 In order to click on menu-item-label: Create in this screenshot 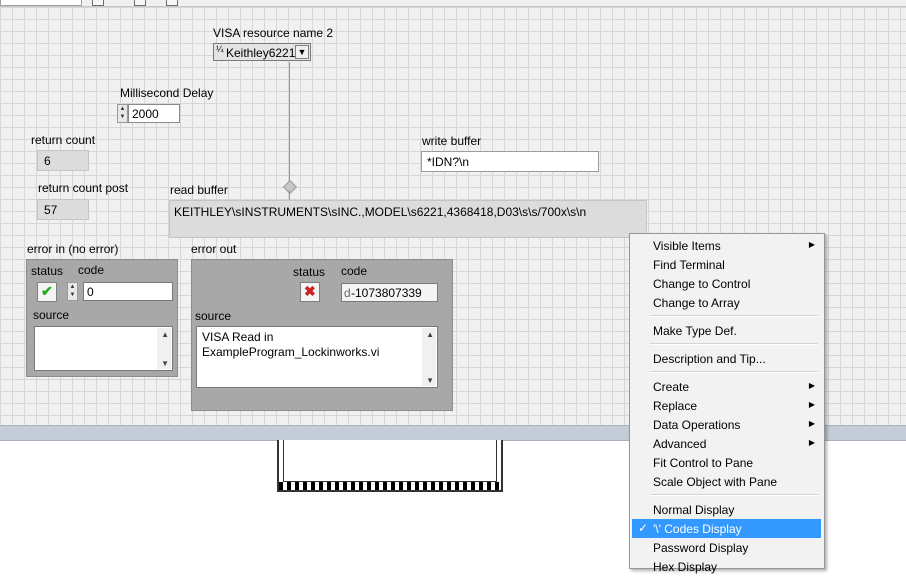, I will do `click(671, 387)`.